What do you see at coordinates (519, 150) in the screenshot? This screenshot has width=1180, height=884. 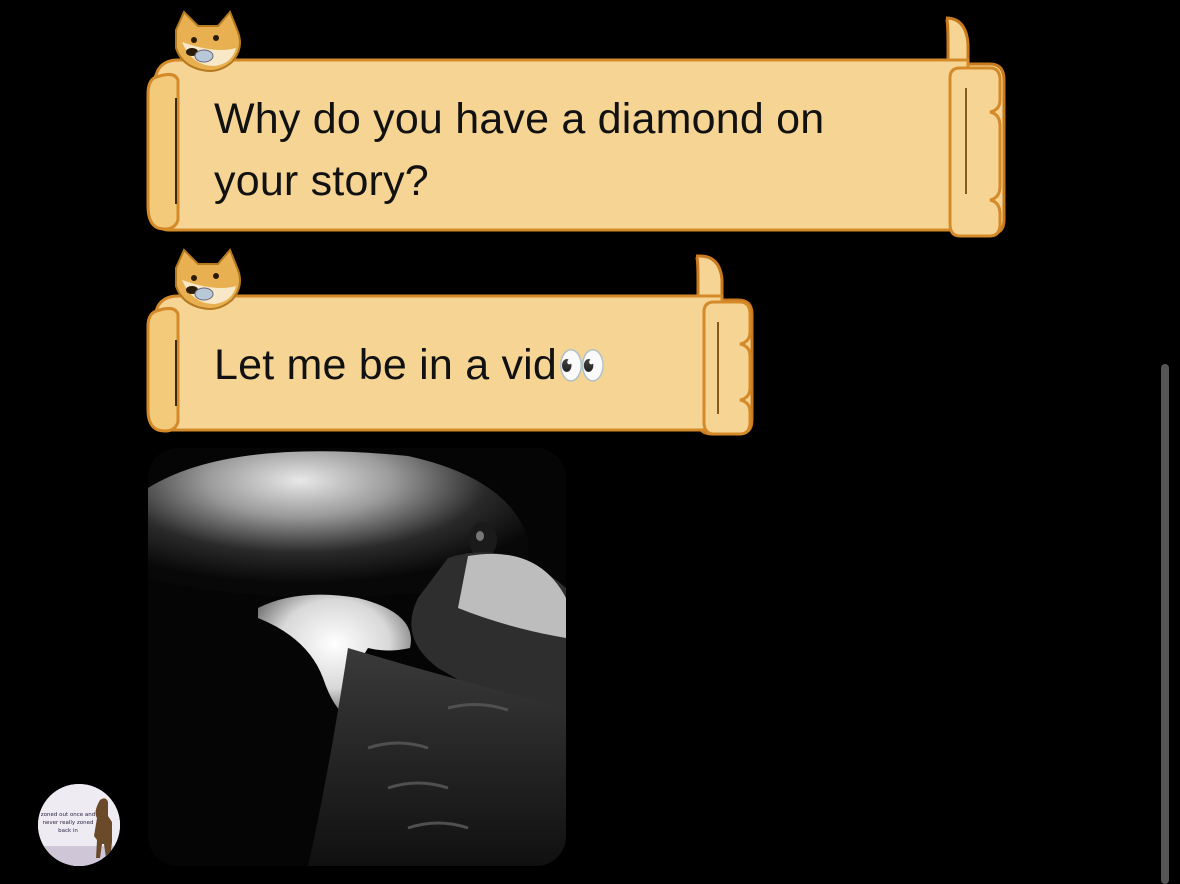 I see `message-text: Why do you have a diamond on your story?` at bounding box center [519, 150].